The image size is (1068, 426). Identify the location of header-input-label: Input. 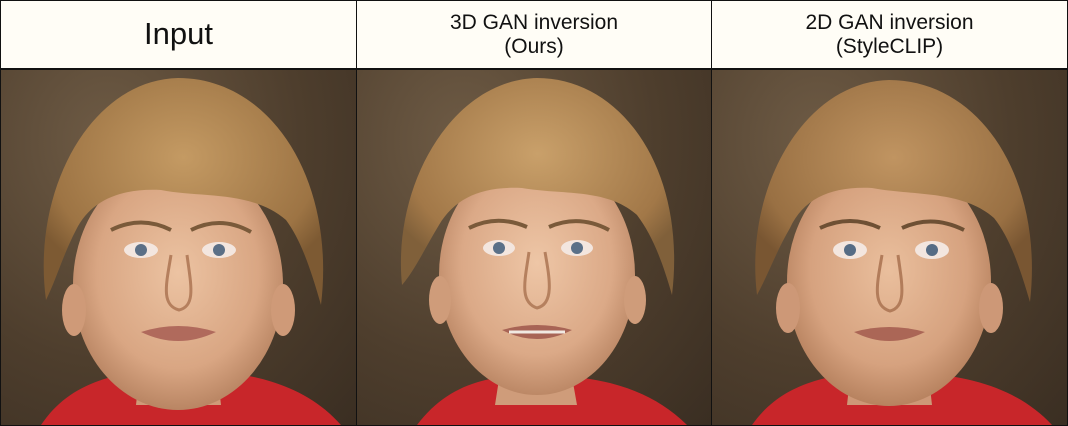
(178, 34).